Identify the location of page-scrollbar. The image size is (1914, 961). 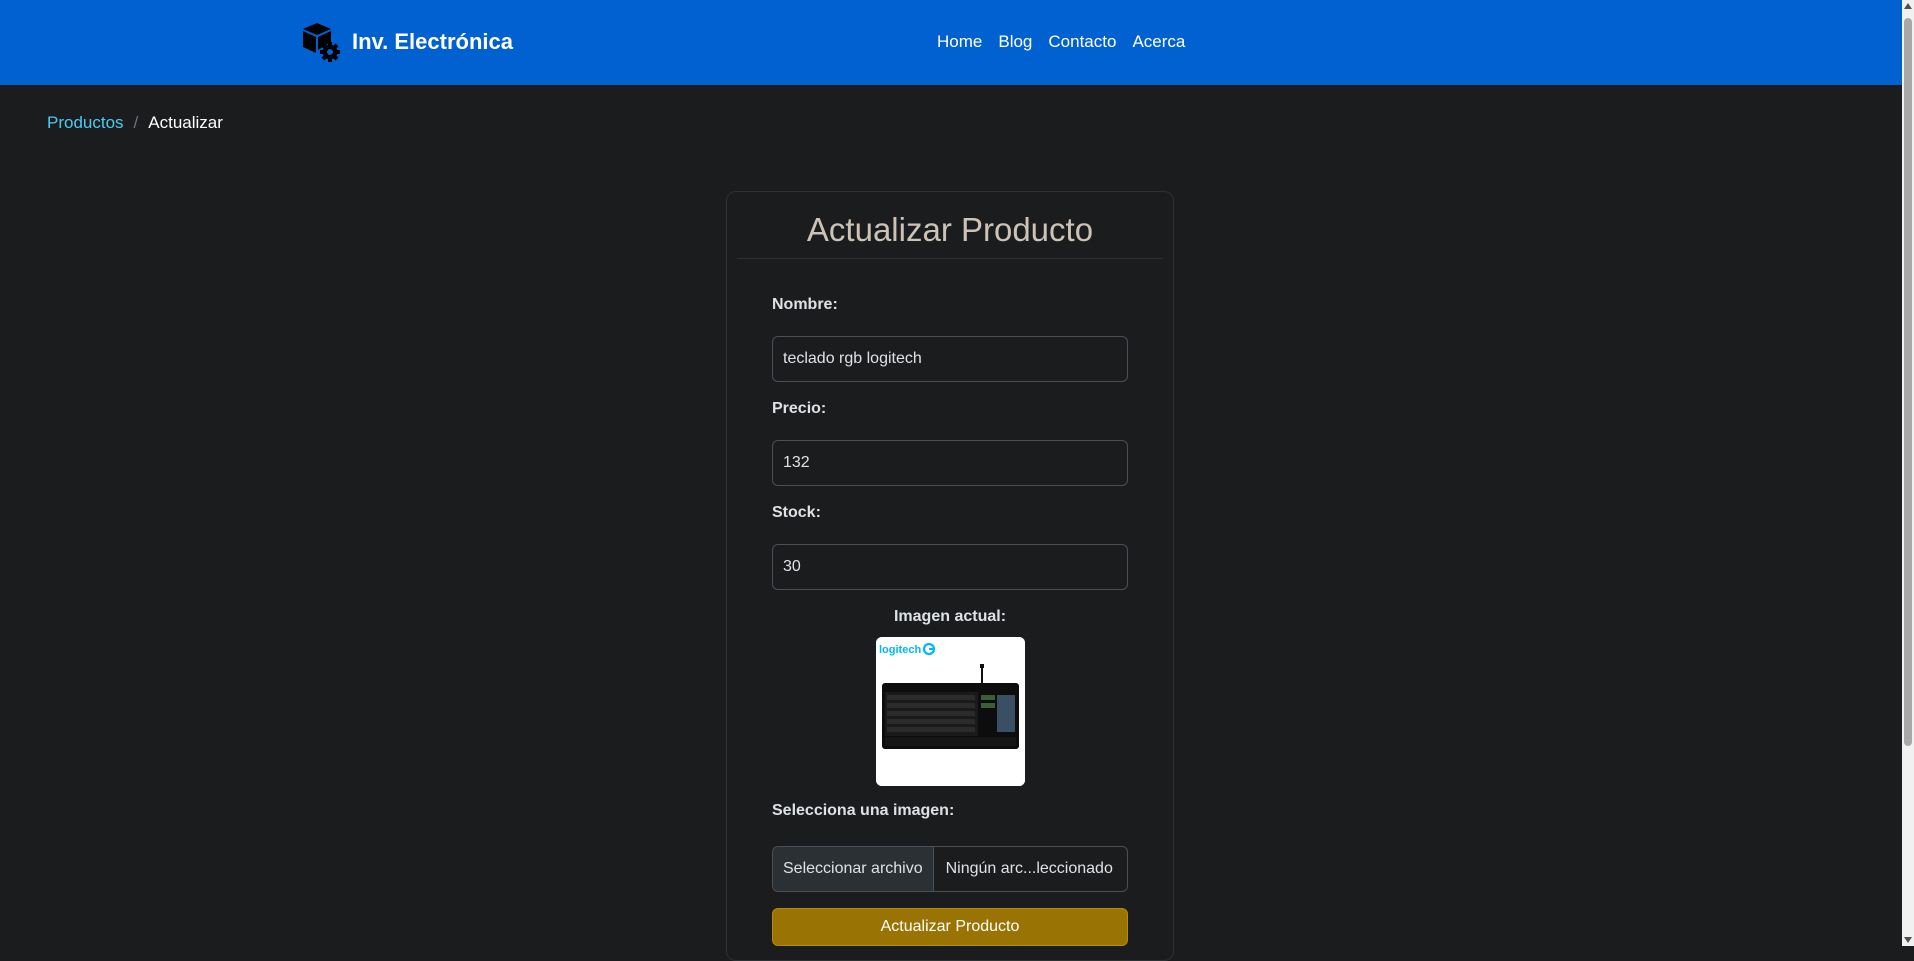
(1908, 473).